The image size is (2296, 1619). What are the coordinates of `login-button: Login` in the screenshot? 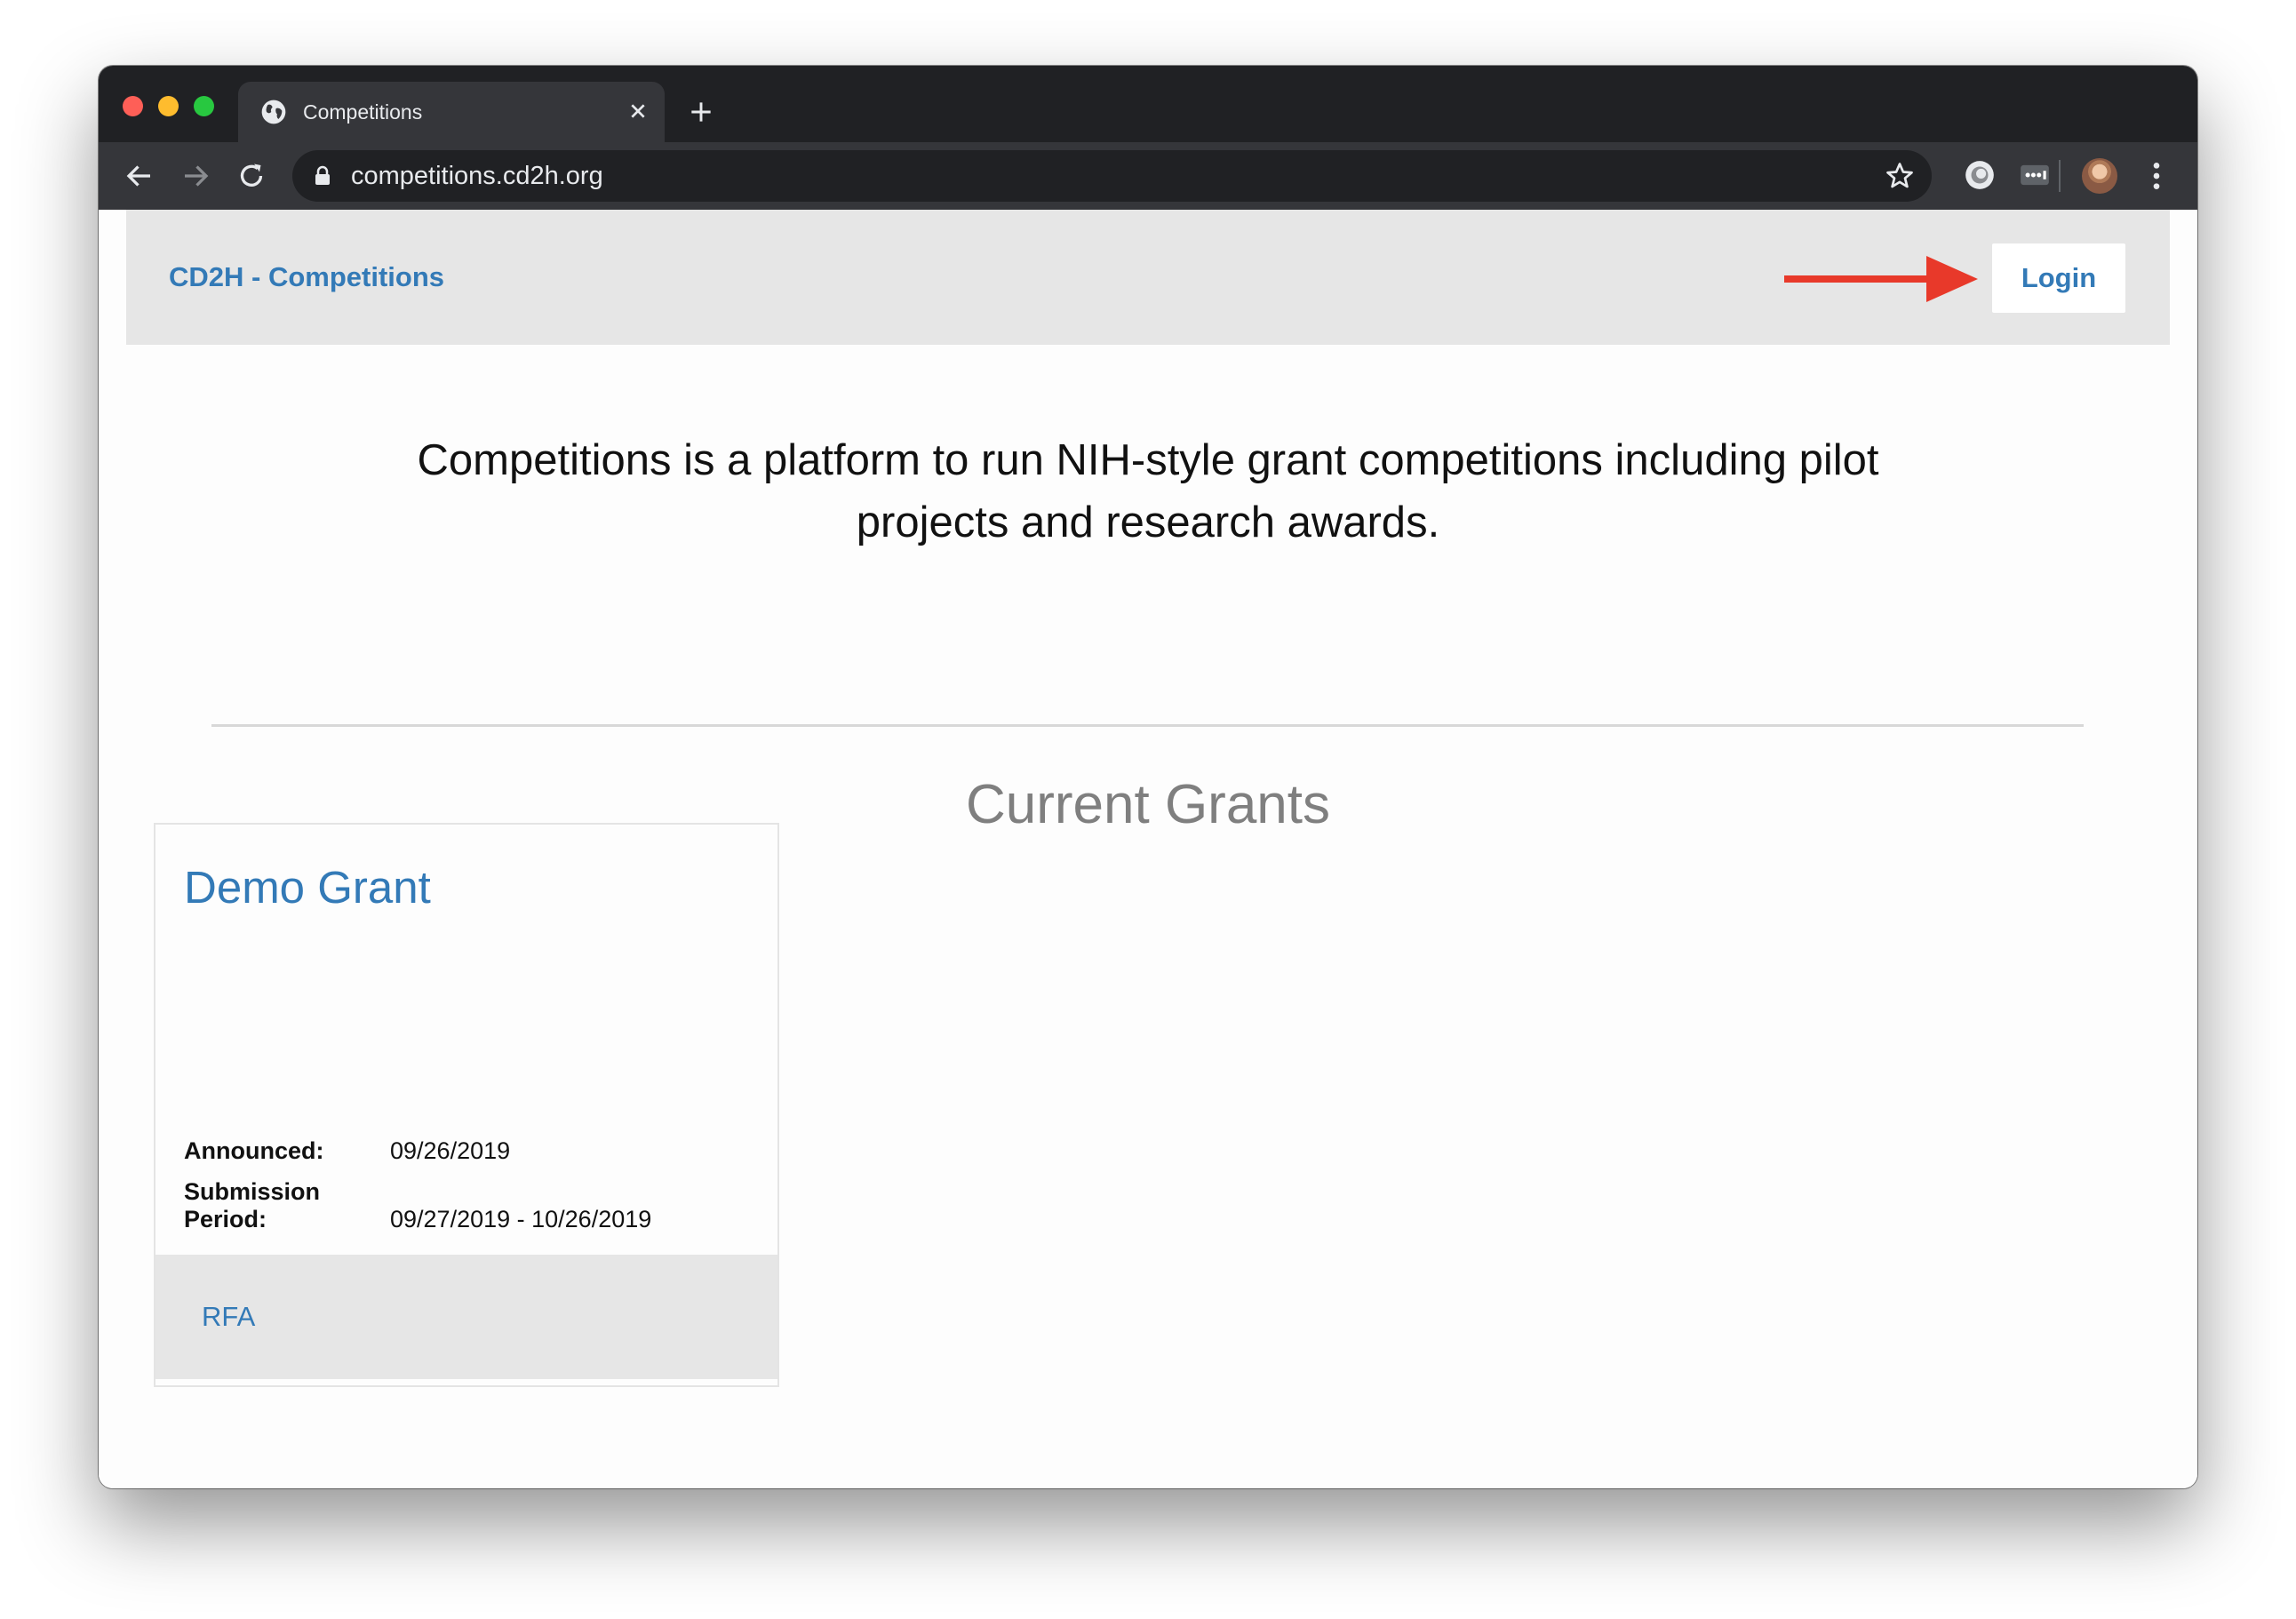 It's located at (2059, 278).